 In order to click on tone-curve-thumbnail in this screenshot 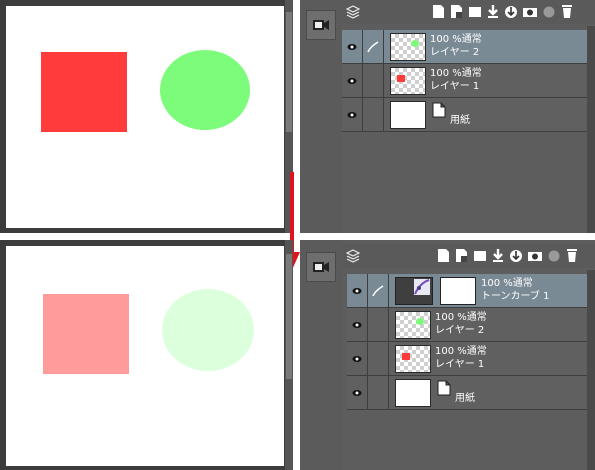, I will do `click(414, 291)`.